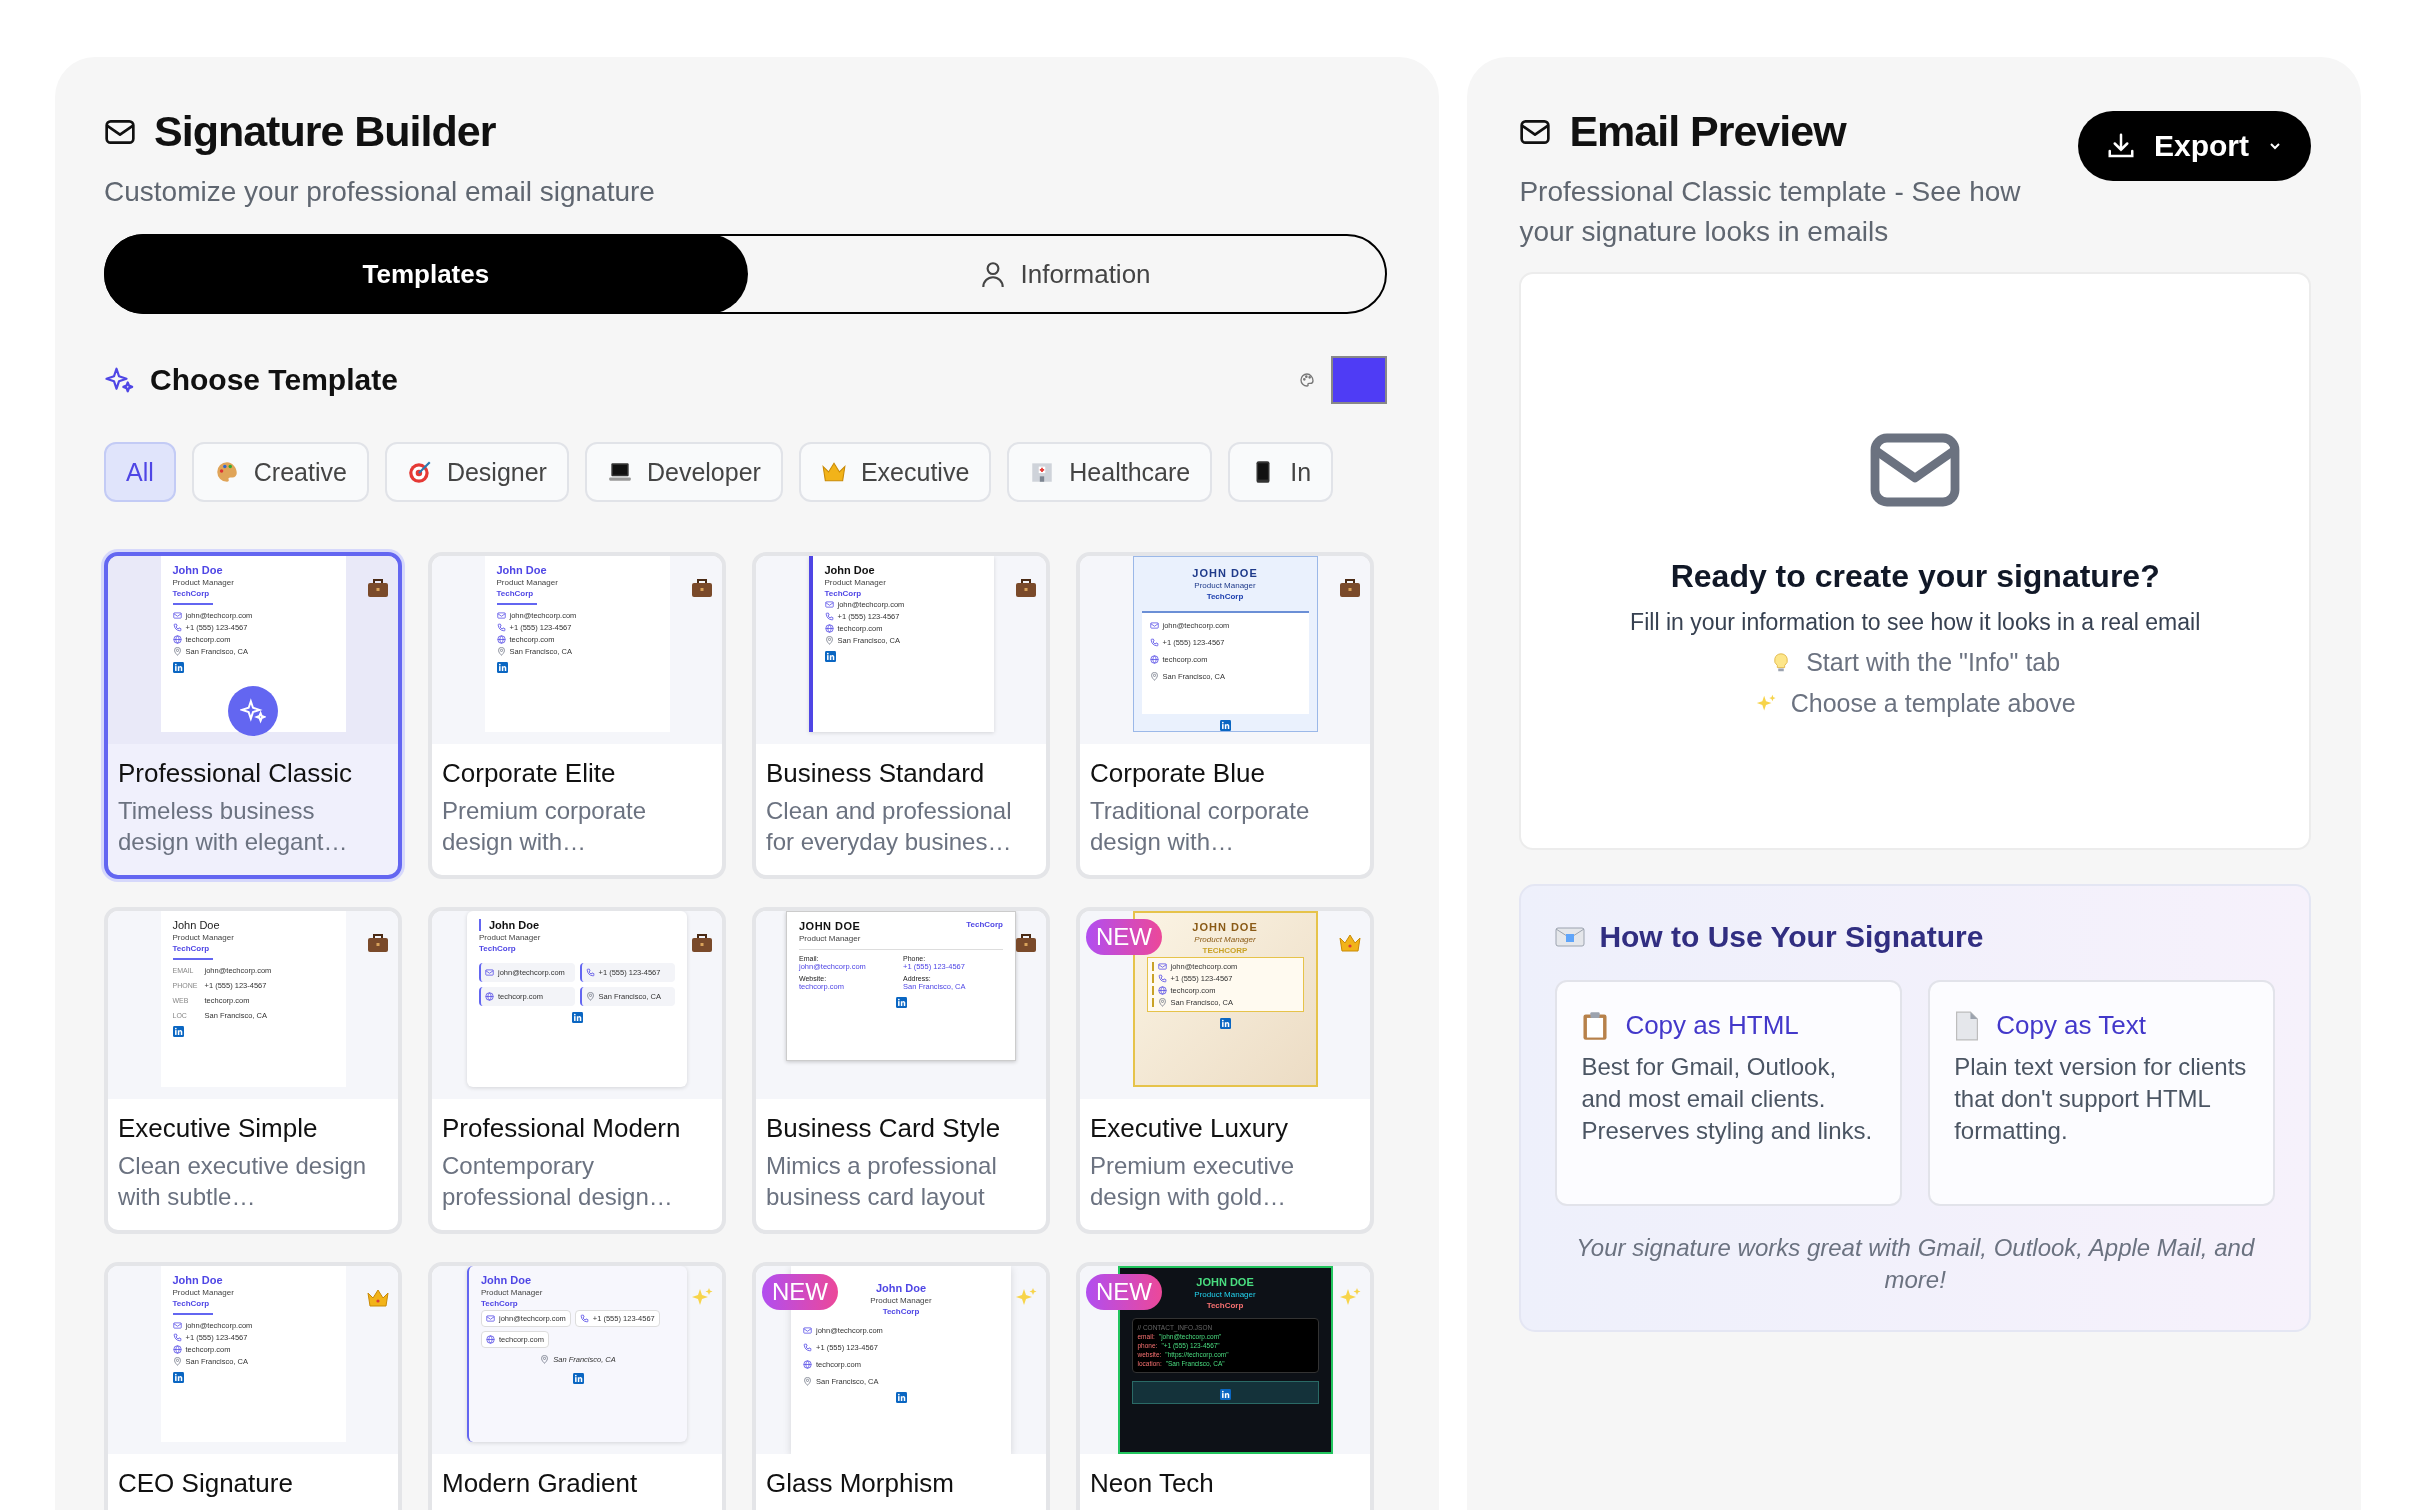  Describe the element at coordinates (274, 380) in the screenshot. I see `section-title: Choose Template` at that location.